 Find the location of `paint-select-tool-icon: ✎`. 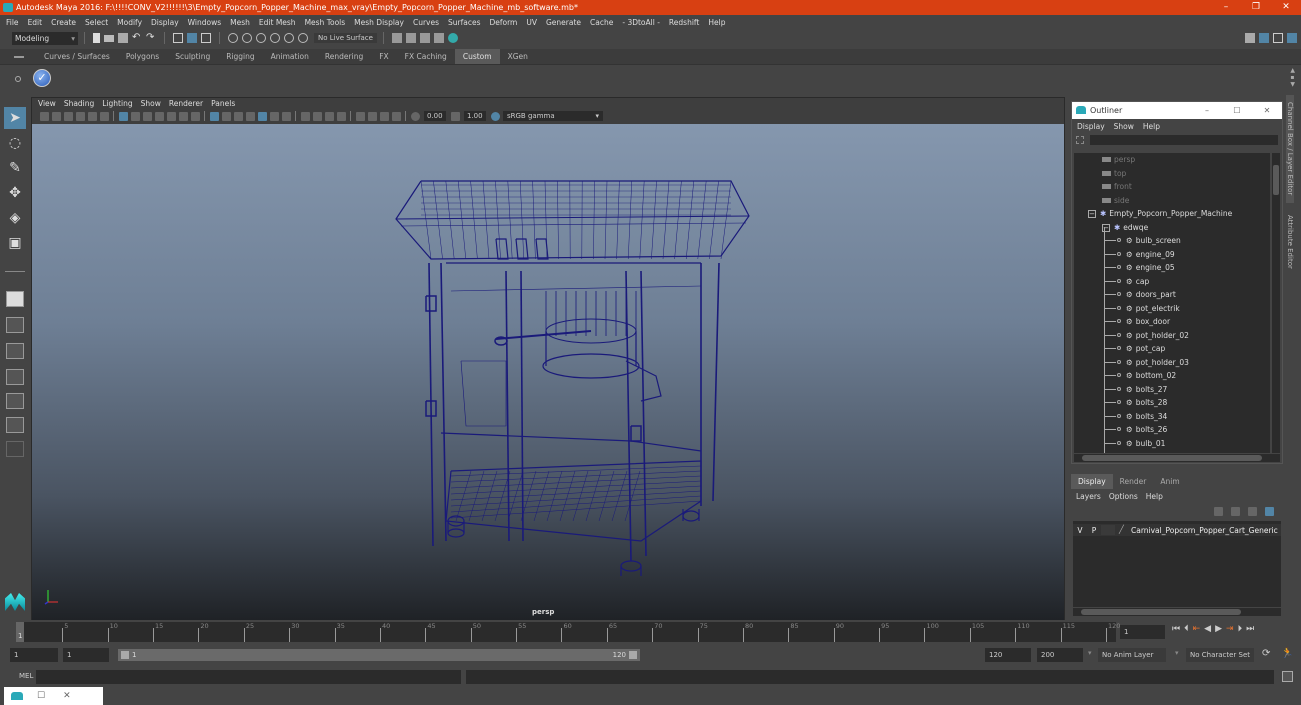

paint-select-tool-icon: ✎ is located at coordinates (15, 168).